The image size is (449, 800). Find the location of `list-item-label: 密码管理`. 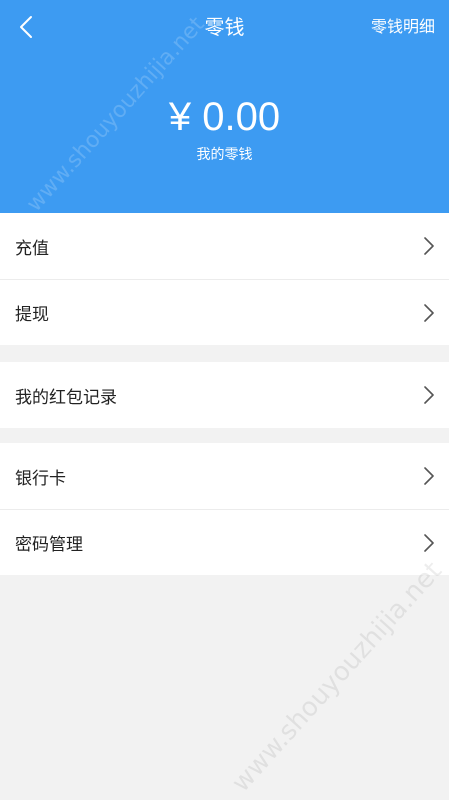

list-item-label: 密码管理 is located at coordinates (49, 545).